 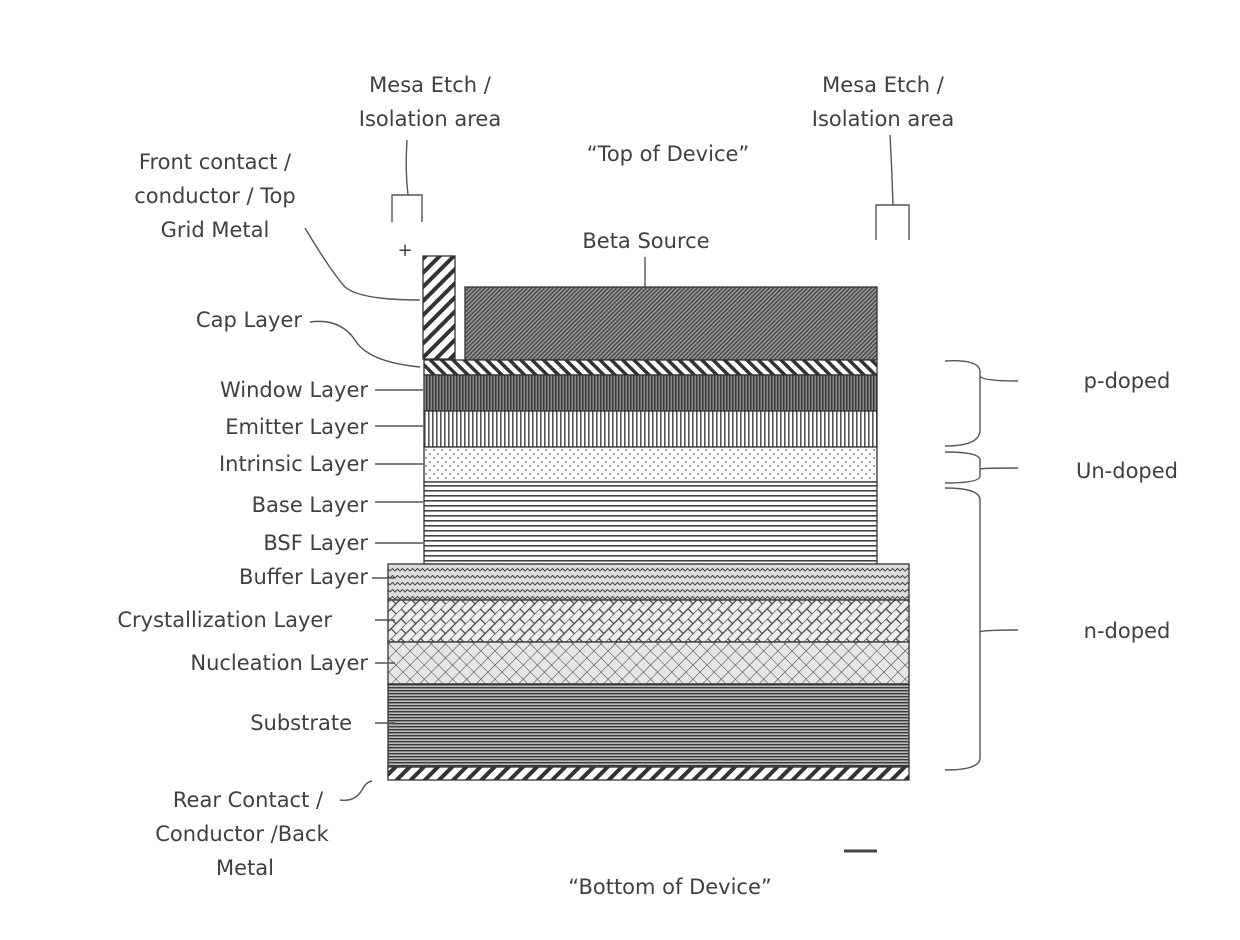 I want to click on front-contact-leader, so click(x=362, y=264).